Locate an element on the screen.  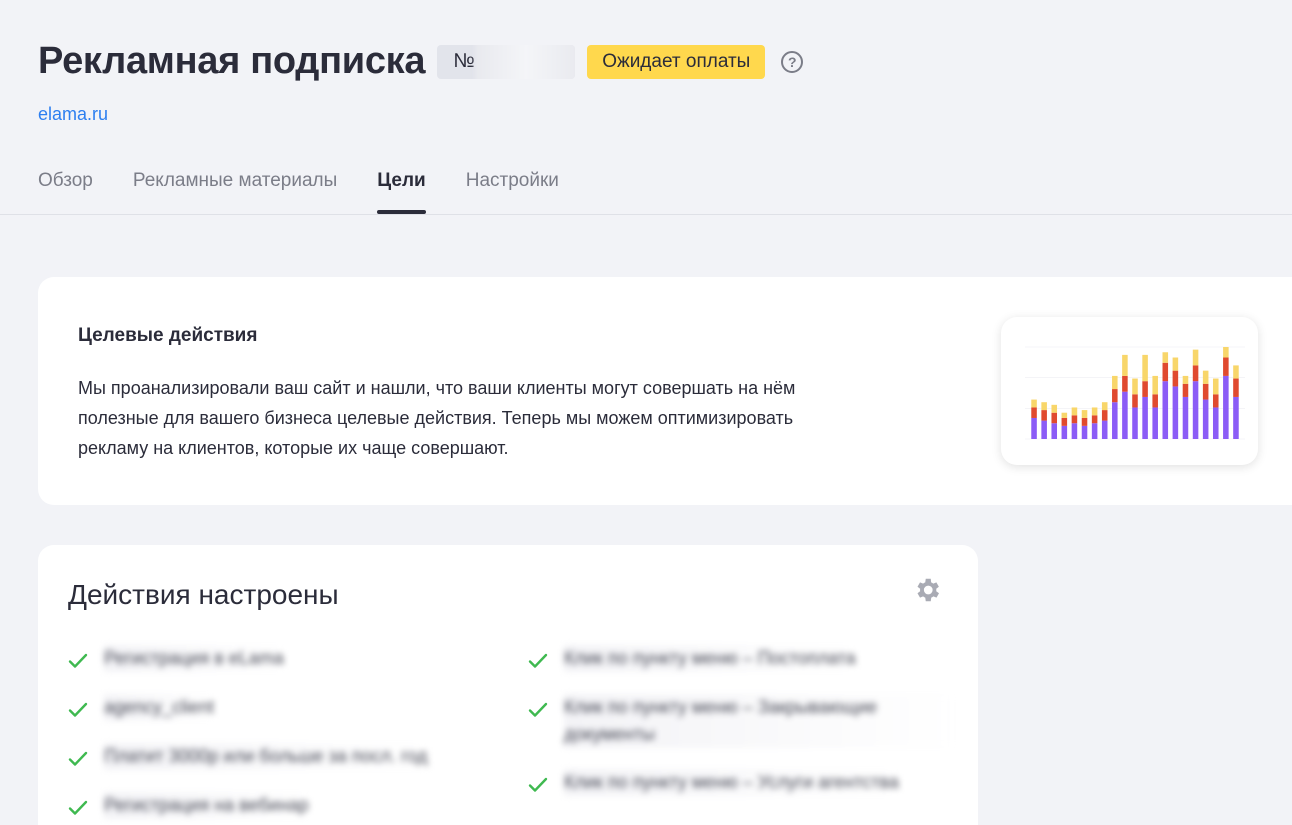
tab-ad-materials: Рекламные материалы is located at coordinates (235, 191).